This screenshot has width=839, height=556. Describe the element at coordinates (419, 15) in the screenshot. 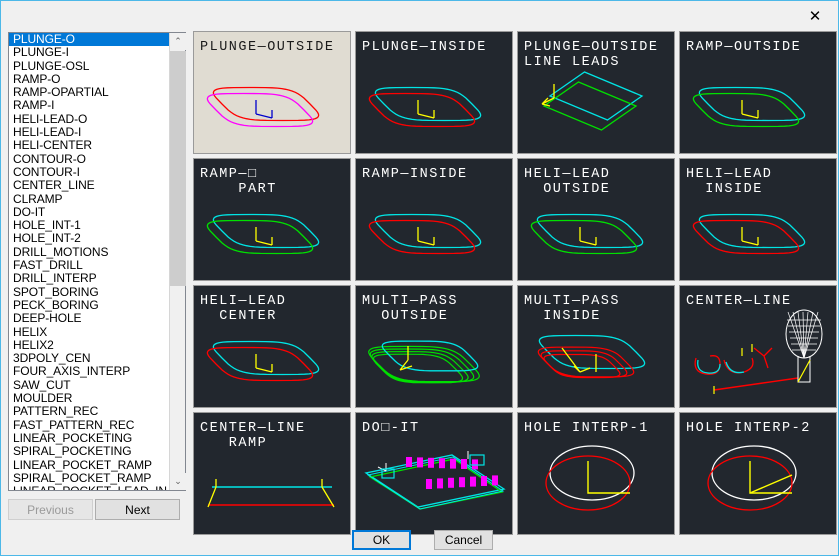

I see `title-bar: ✕` at that location.